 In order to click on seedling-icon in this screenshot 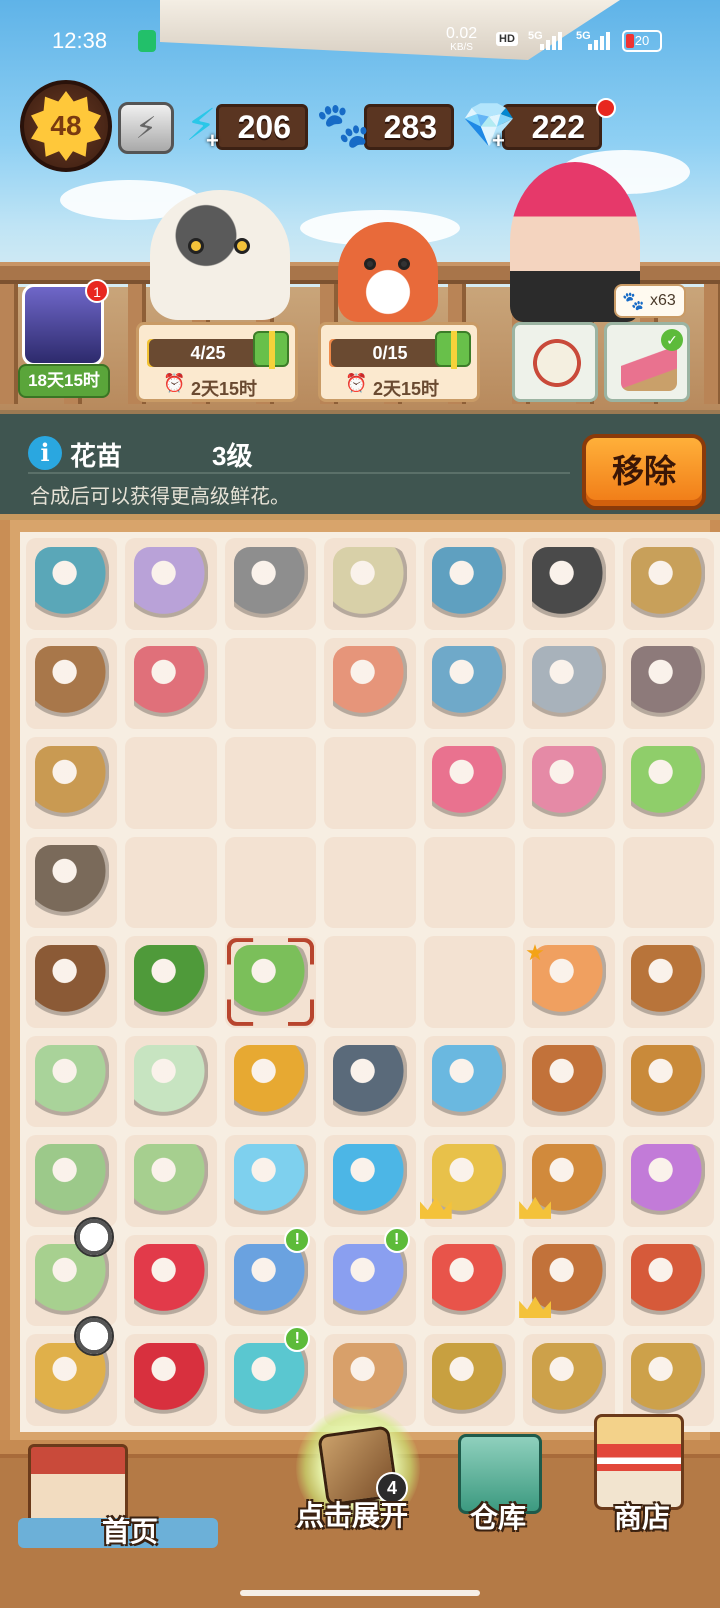, I will do `click(668, 1280)`.